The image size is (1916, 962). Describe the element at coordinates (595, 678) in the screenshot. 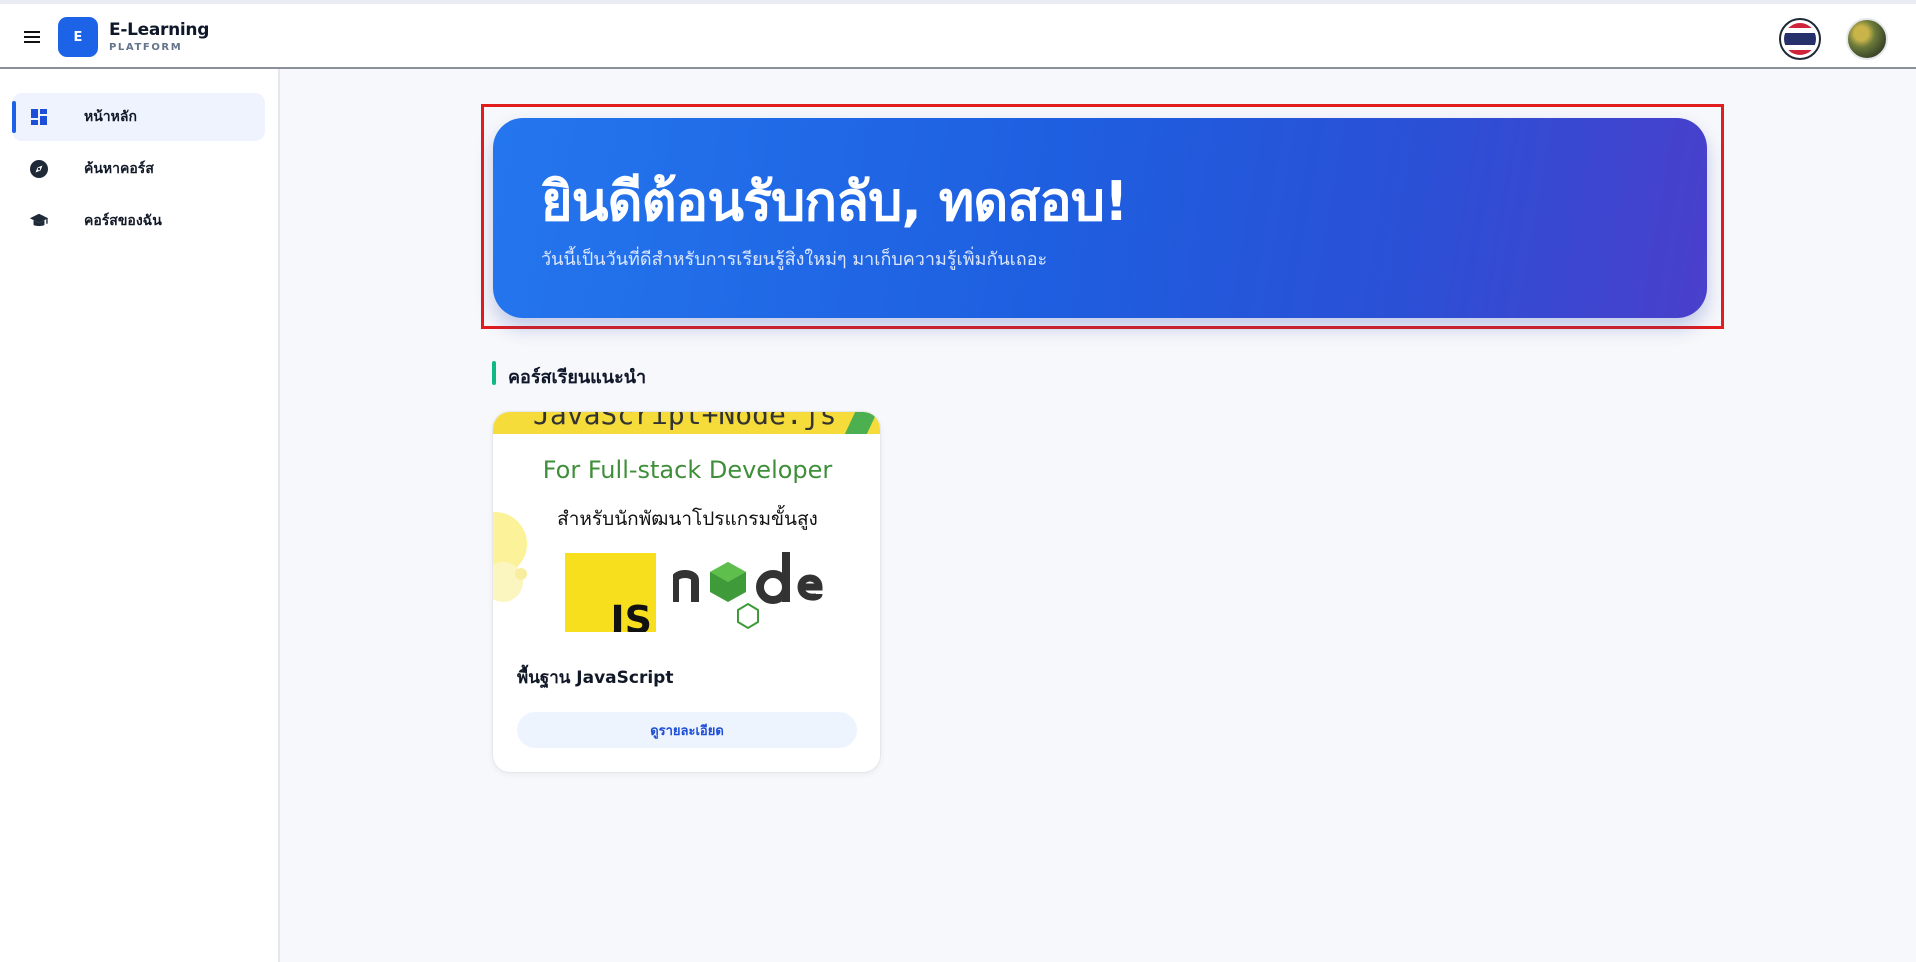

I see `course-title: พื้นฐาน JavaScript` at that location.